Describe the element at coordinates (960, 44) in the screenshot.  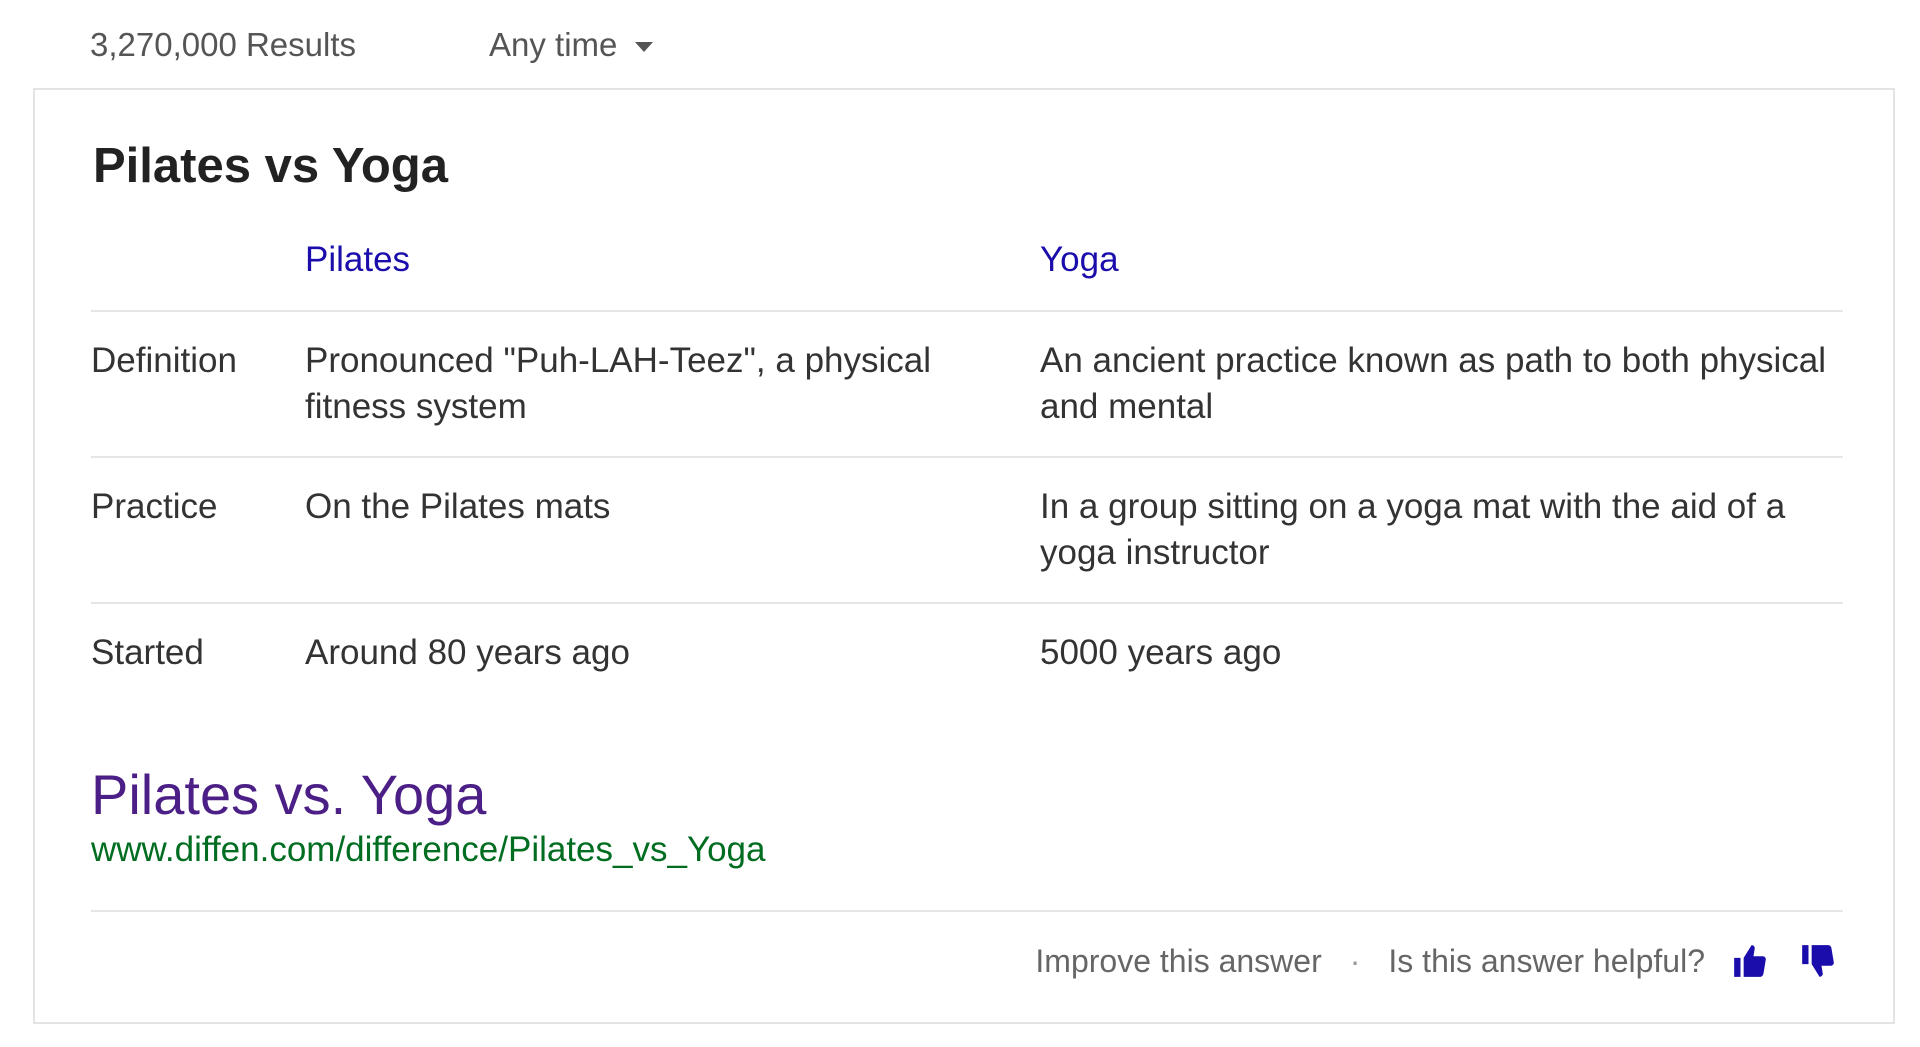
I see `results-header: 3,270,000 Results Any time` at that location.